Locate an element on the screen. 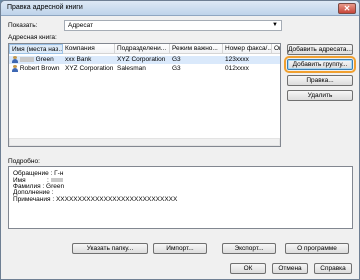  window-title: Правка адресной книги is located at coordinates (45, 7).